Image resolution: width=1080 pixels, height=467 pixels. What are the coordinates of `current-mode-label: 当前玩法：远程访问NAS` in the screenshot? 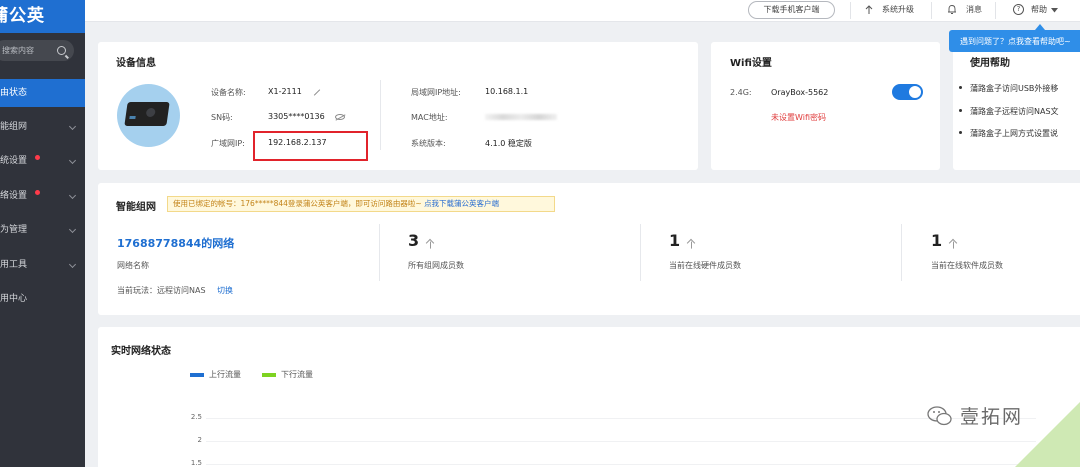 It's located at (161, 290).